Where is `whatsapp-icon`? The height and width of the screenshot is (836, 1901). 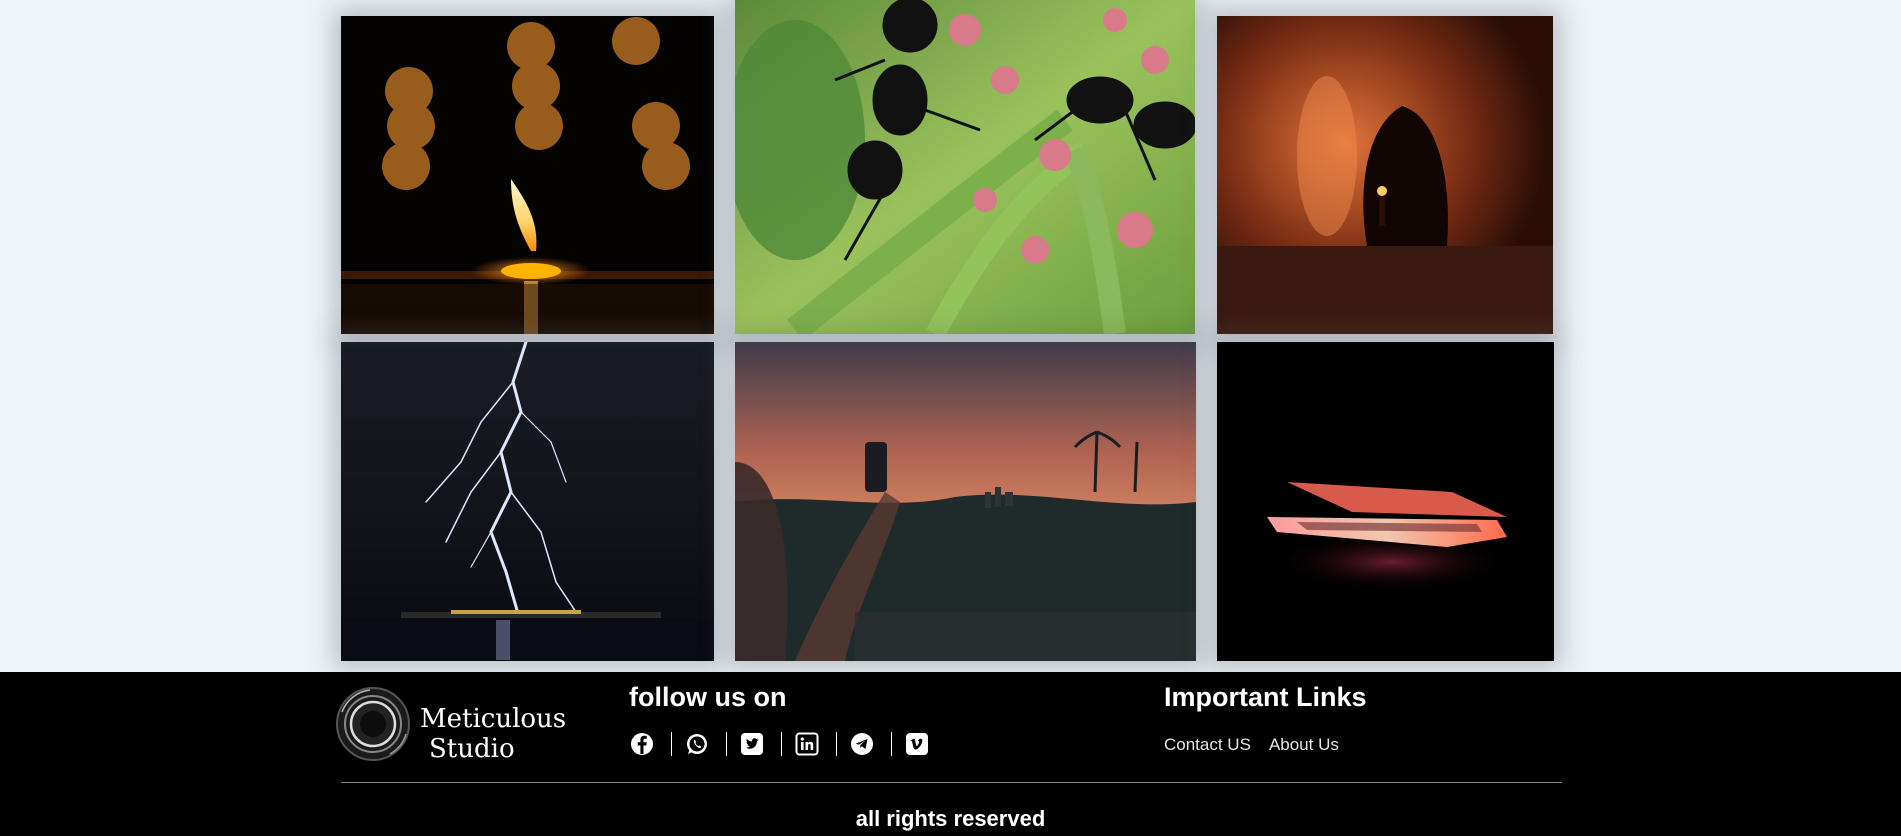 whatsapp-icon is located at coordinates (697, 744).